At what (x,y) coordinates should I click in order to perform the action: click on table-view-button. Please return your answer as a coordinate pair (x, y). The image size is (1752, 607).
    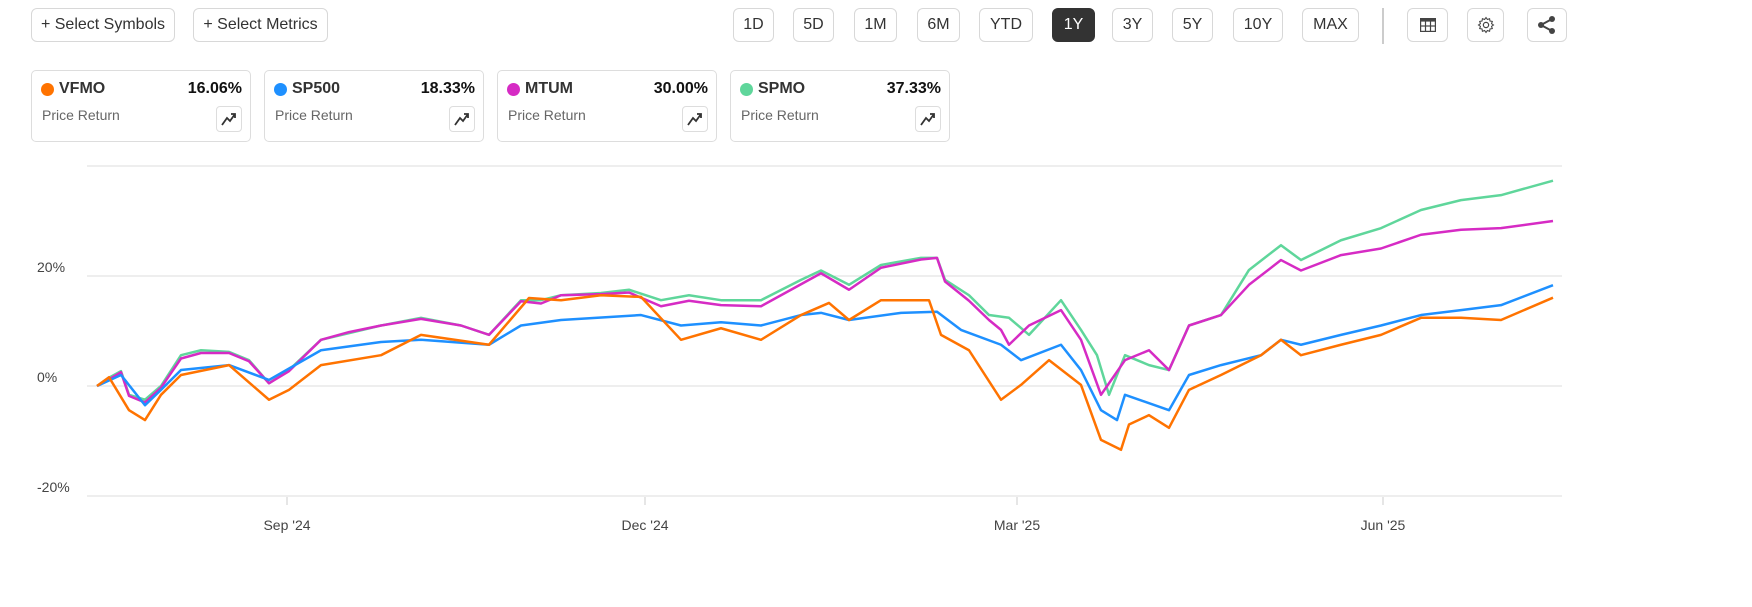
    Looking at the image, I should click on (1427, 25).